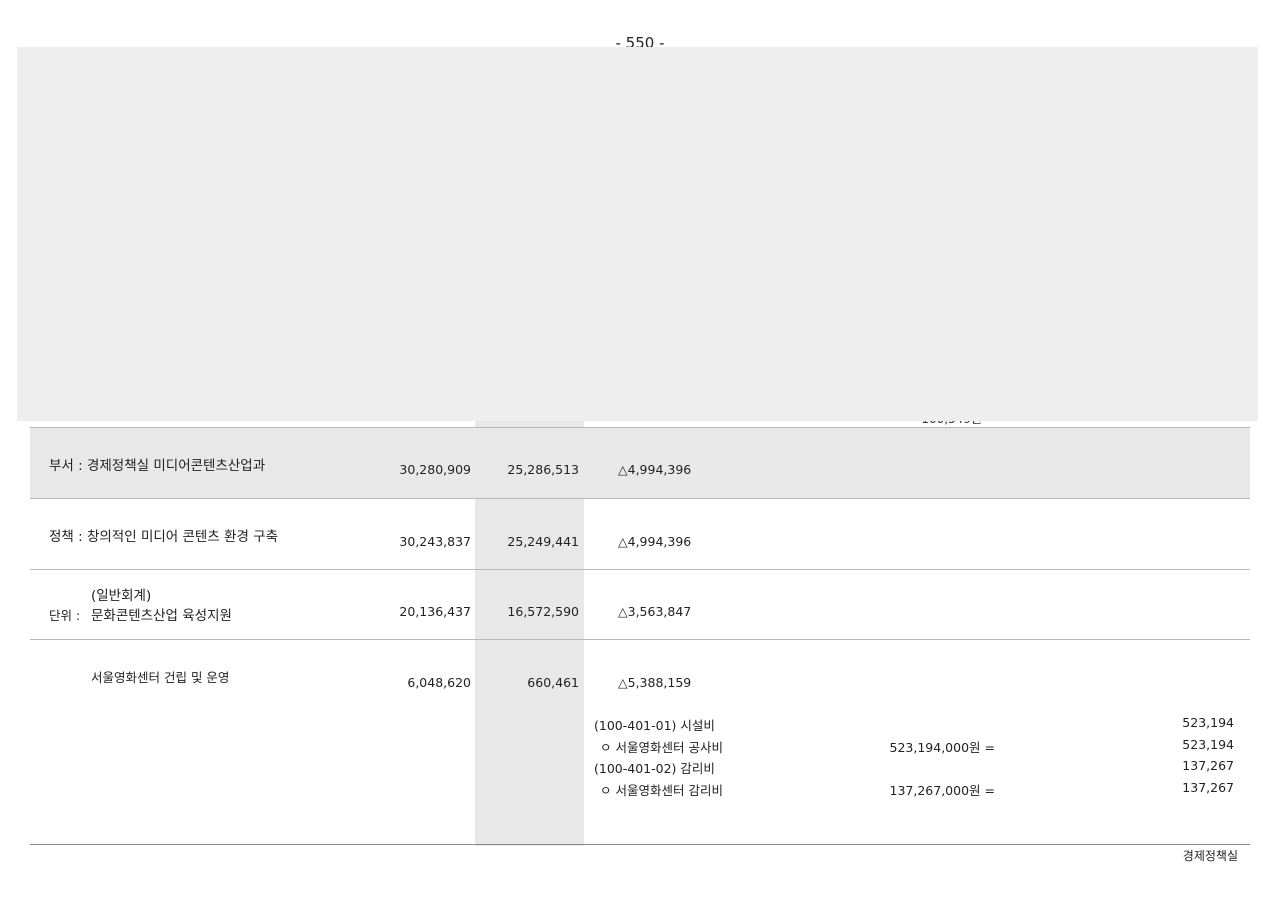  Describe the element at coordinates (640, 844) in the screenshot. I see `bottom-rule` at that location.